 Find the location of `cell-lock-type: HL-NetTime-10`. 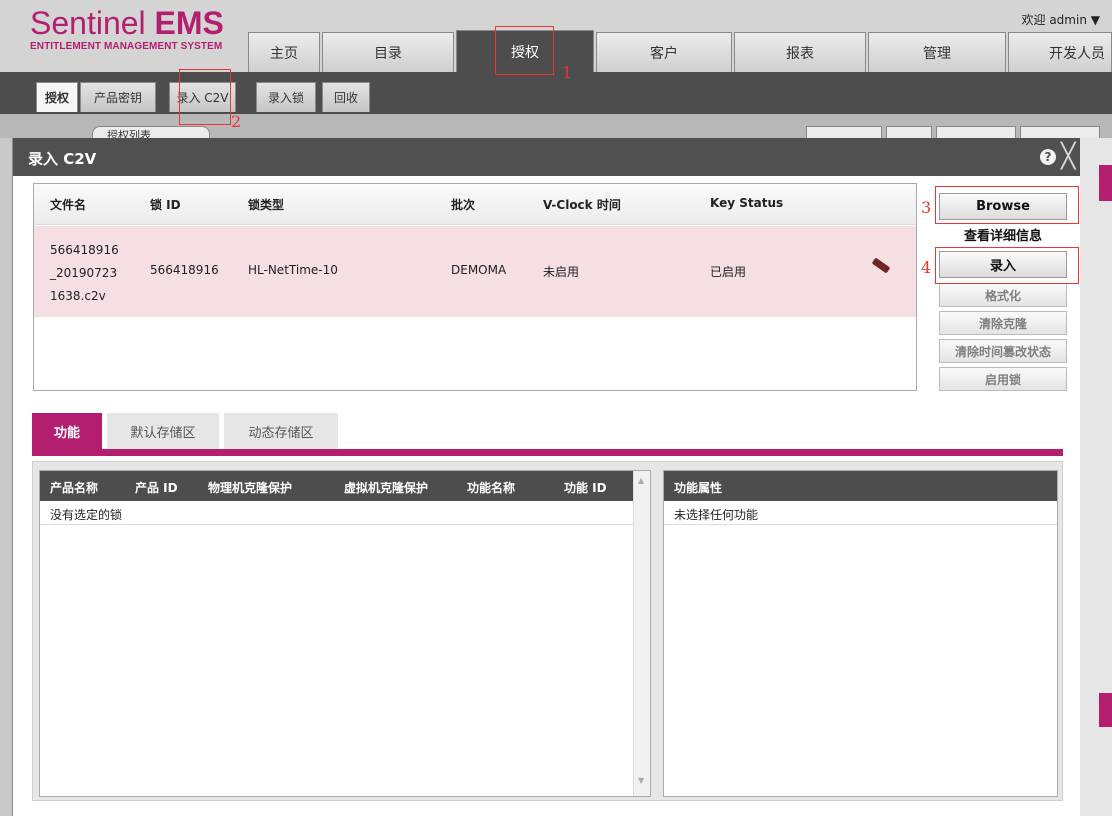

cell-lock-type: HL-NetTime-10 is located at coordinates (293, 270).